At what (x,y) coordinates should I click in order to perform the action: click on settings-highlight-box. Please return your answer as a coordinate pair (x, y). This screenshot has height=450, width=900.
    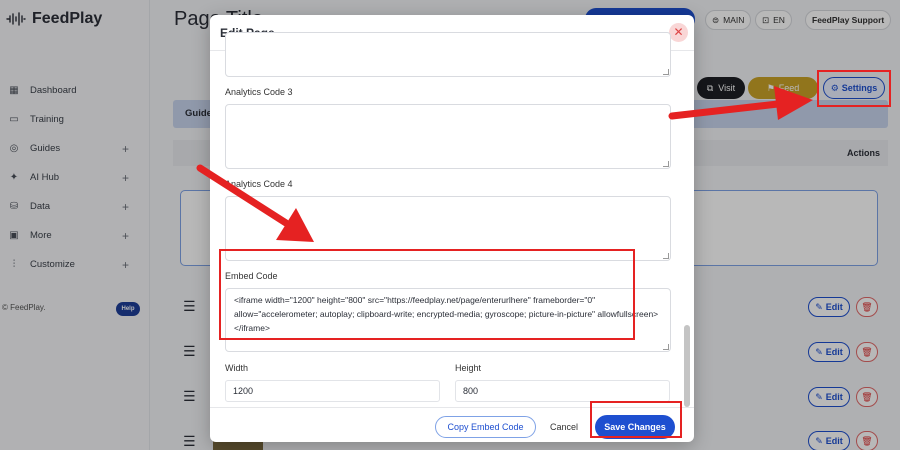
    Looking at the image, I should click on (854, 88).